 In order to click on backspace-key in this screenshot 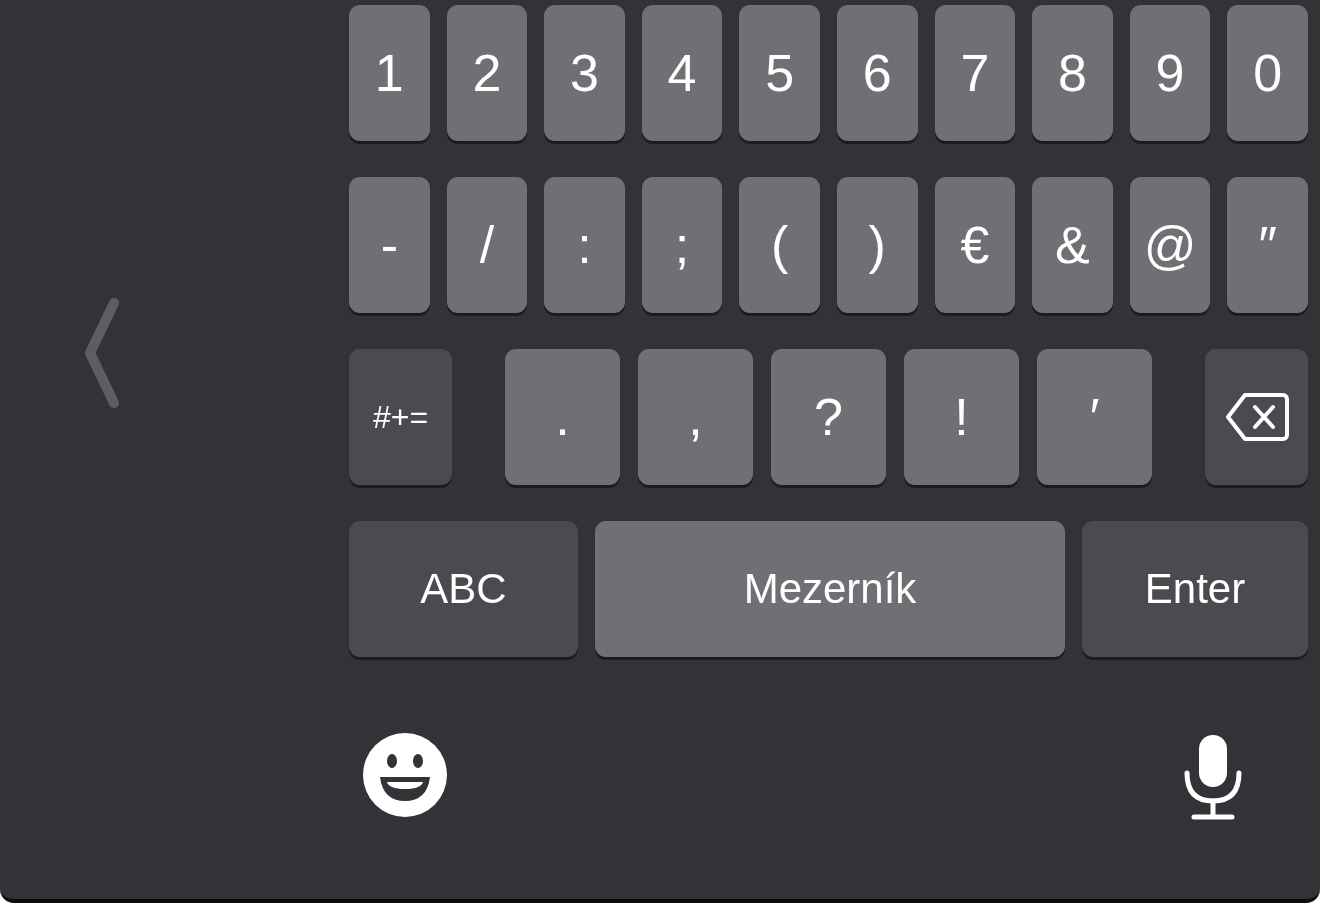, I will do `click(1256, 417)`.